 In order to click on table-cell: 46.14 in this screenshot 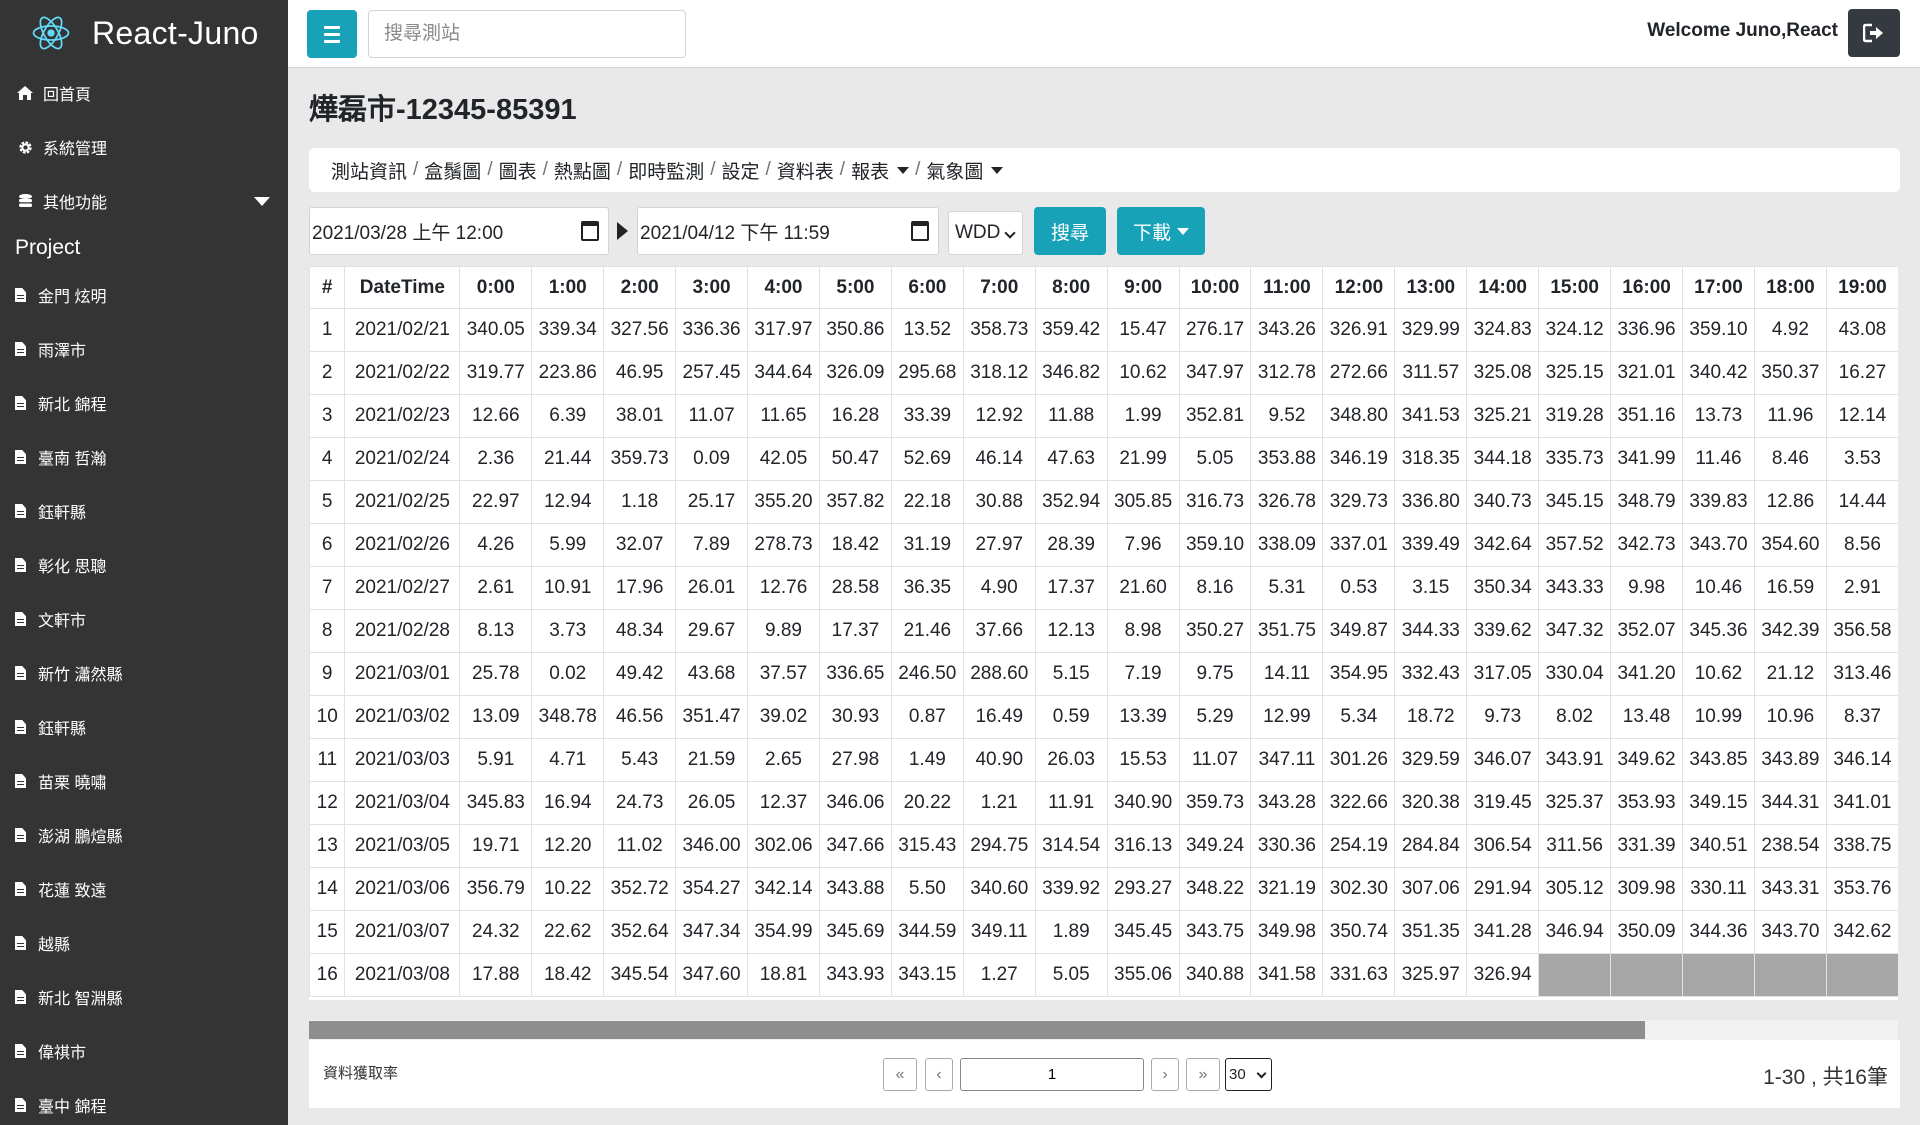, I will do `click(999, 459)`.